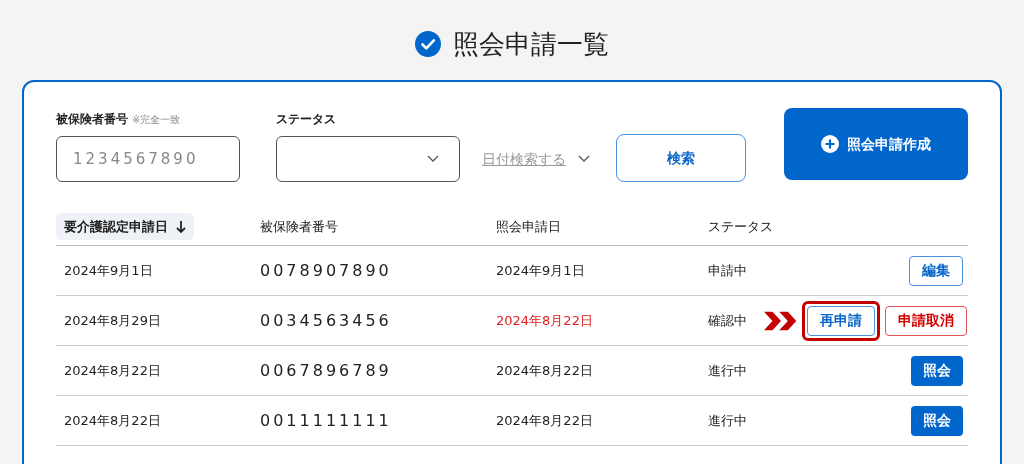 The image size is (1024, 464). Describe the element at coordinates (528, 226) in the screenshot. I see `column-header: 照会申請日` at that location.